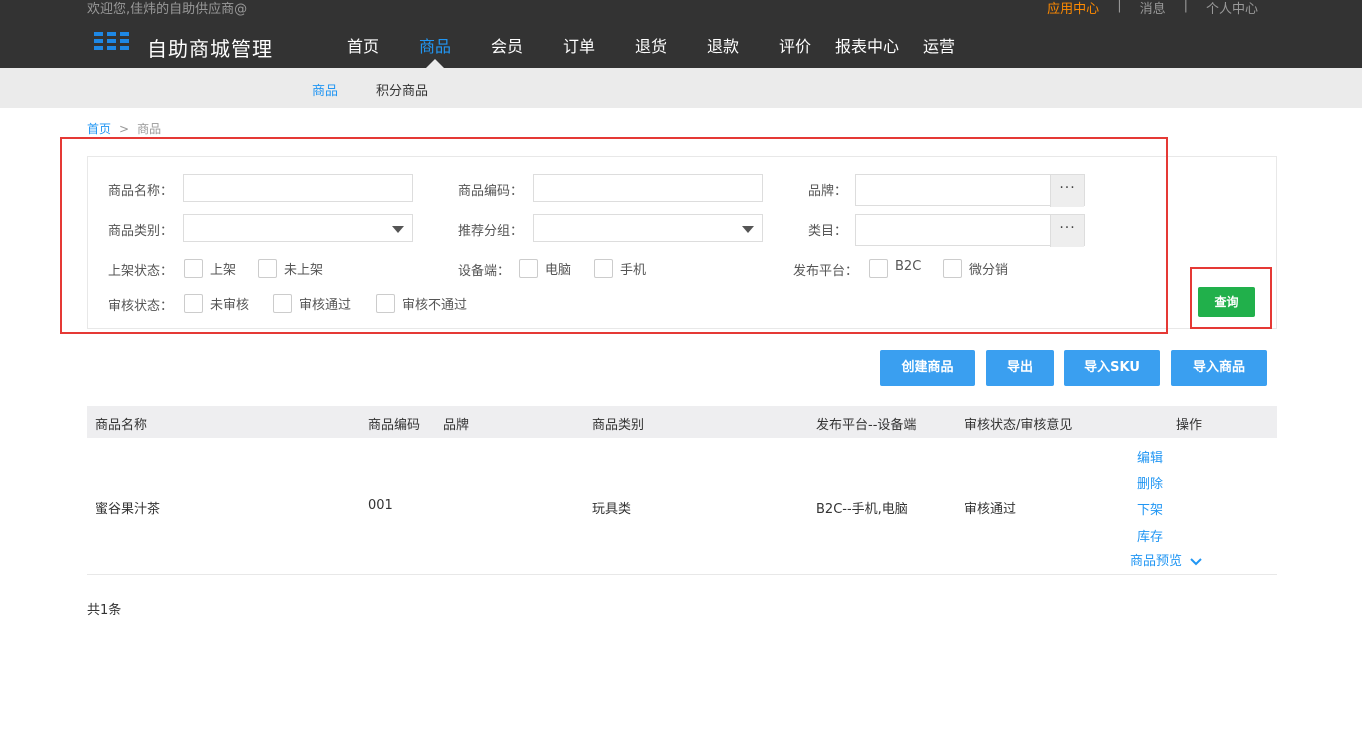  I want to click on product-name-label: 商品名称：, so click(141, 191).